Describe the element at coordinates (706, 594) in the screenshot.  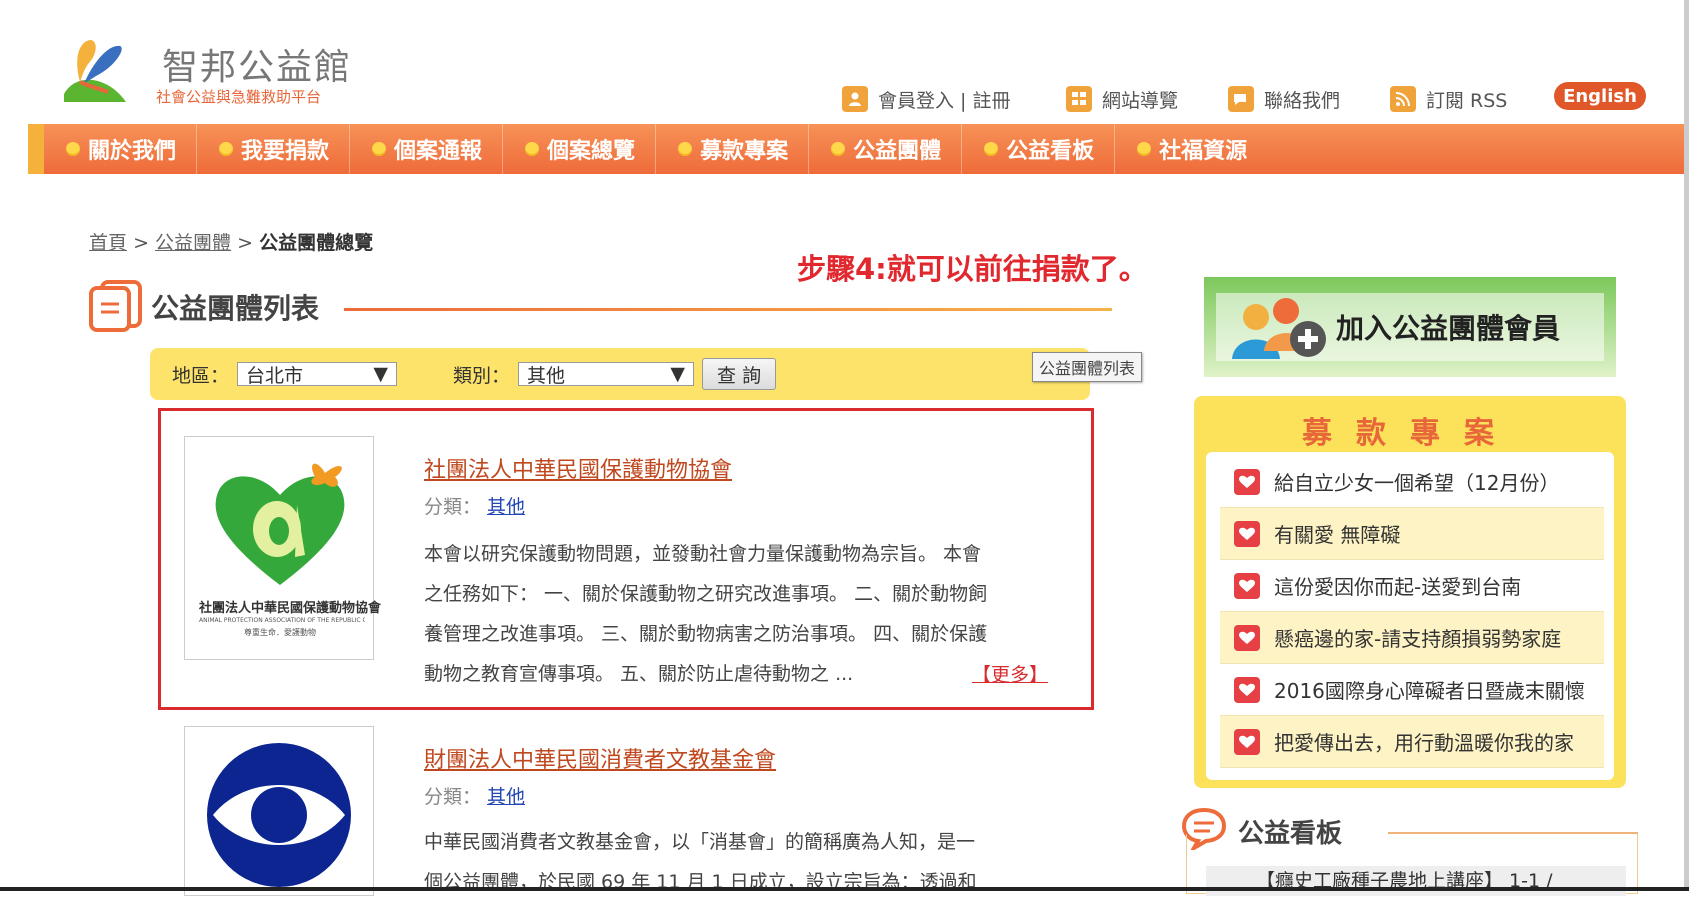
I see `desc-line: 之任務如下： 一、關於保護動物之研究改進事項。 二、關於動物飼` at that location.